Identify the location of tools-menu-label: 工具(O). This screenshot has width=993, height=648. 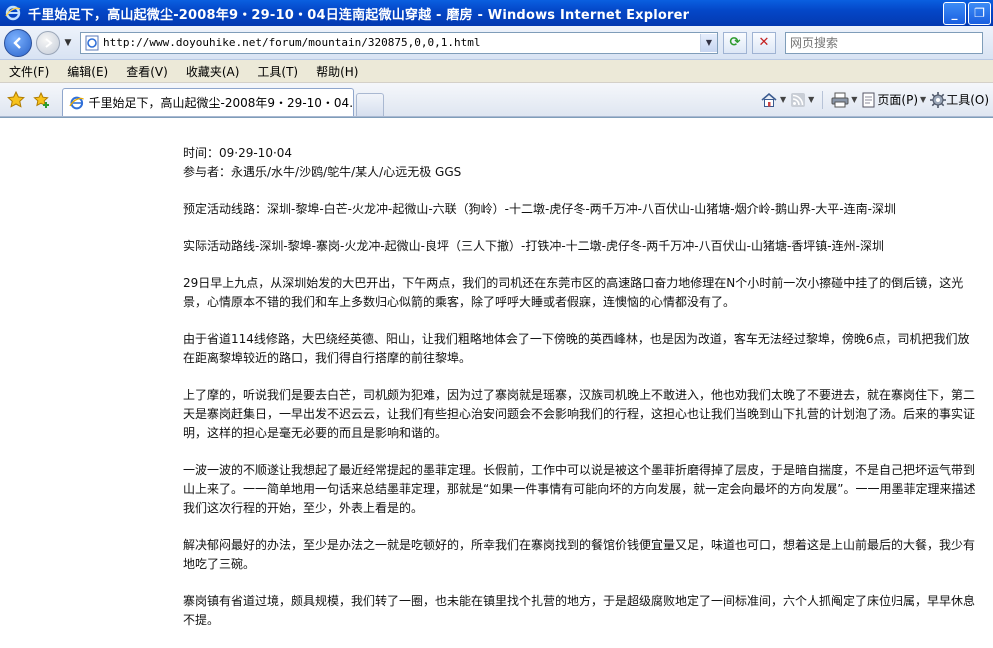
(967, 100).